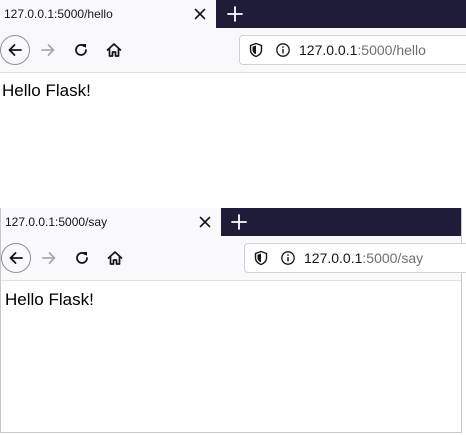  I want to click on tab-hello: 127.0.0.1:5000/hello, so click(108, 14).